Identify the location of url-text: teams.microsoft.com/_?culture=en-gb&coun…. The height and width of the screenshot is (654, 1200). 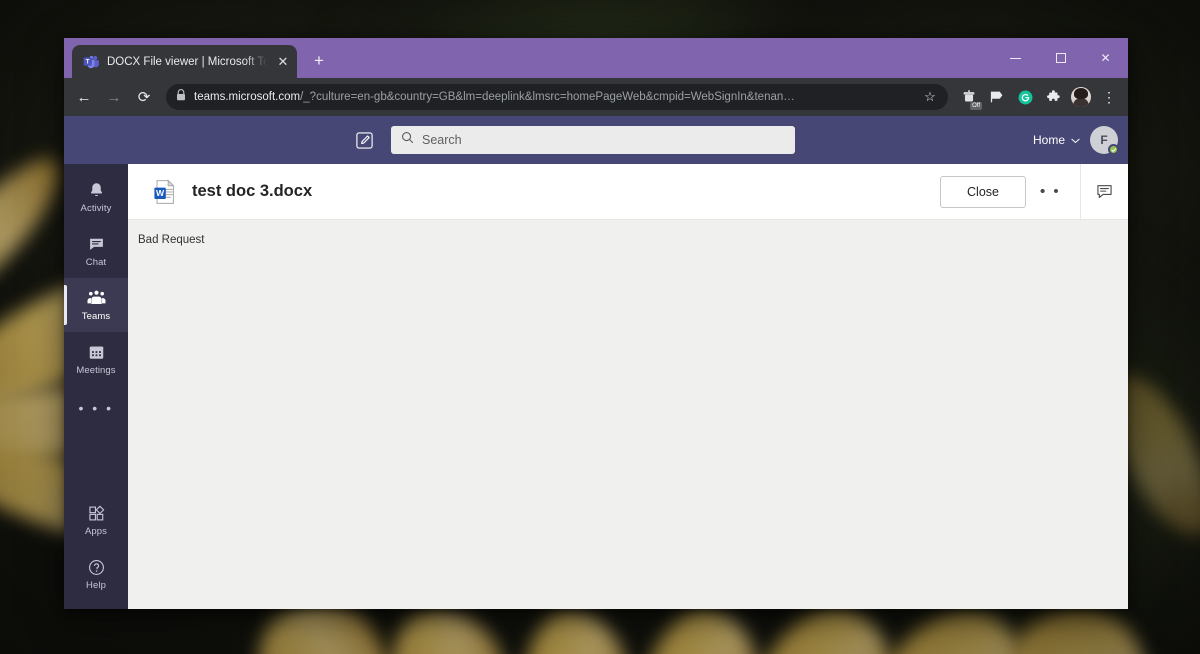
(554, 97).